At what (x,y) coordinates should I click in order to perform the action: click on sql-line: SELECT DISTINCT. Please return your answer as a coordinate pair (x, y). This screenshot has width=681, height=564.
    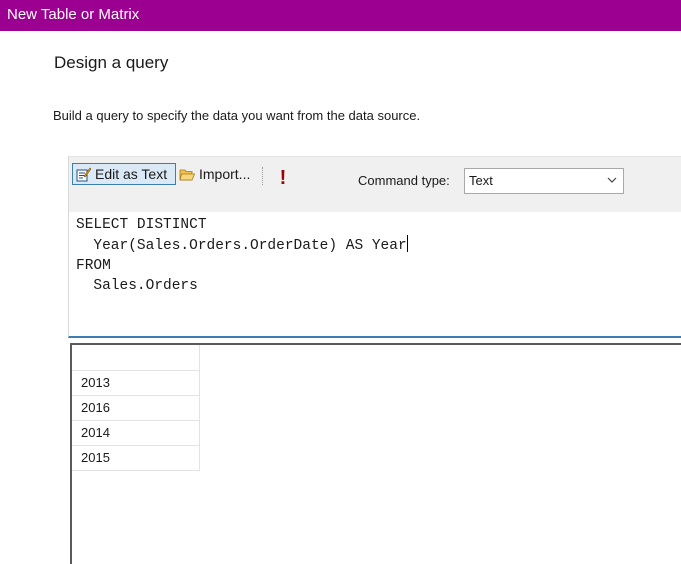
    Looking at the image, I should click on (141, 225).